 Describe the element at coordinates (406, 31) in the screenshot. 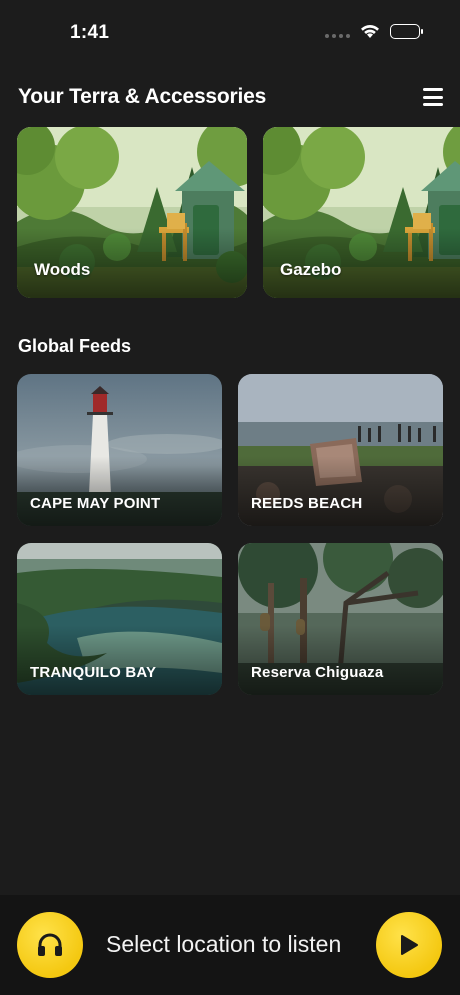

I see `battery-icon` at that location.